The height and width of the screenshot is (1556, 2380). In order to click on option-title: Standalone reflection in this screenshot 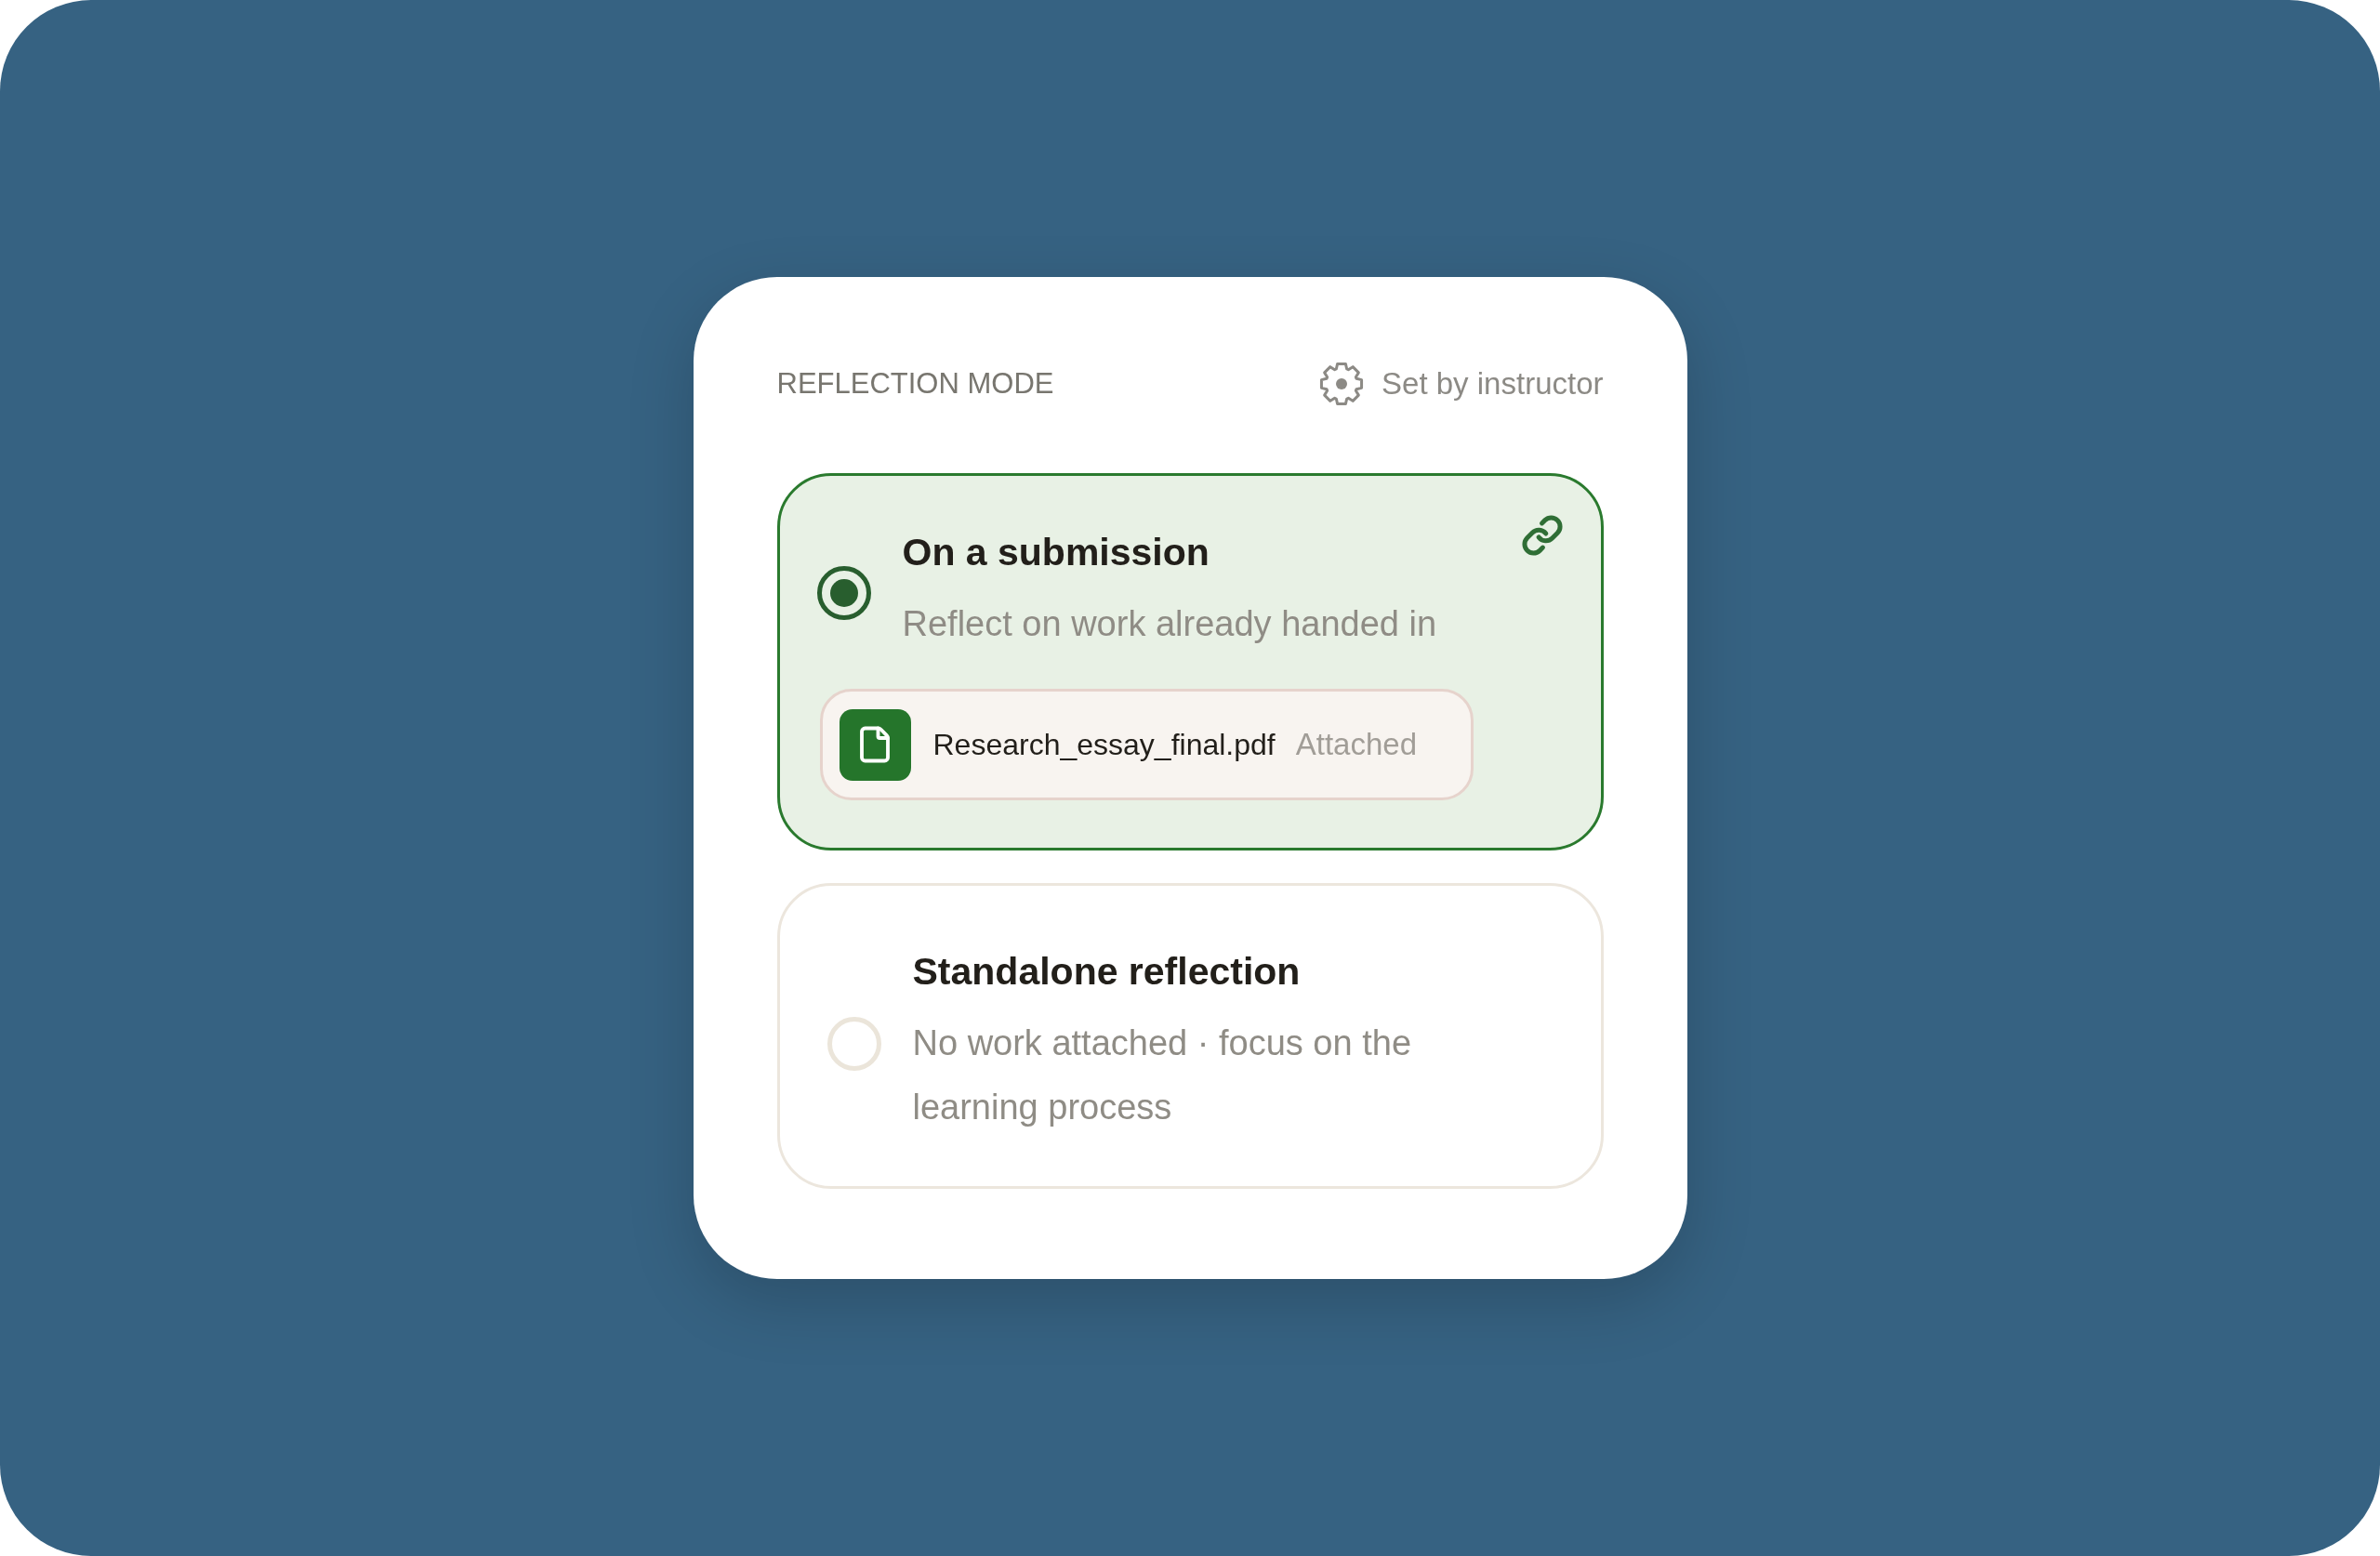, I will do `click(1107, 972)`.